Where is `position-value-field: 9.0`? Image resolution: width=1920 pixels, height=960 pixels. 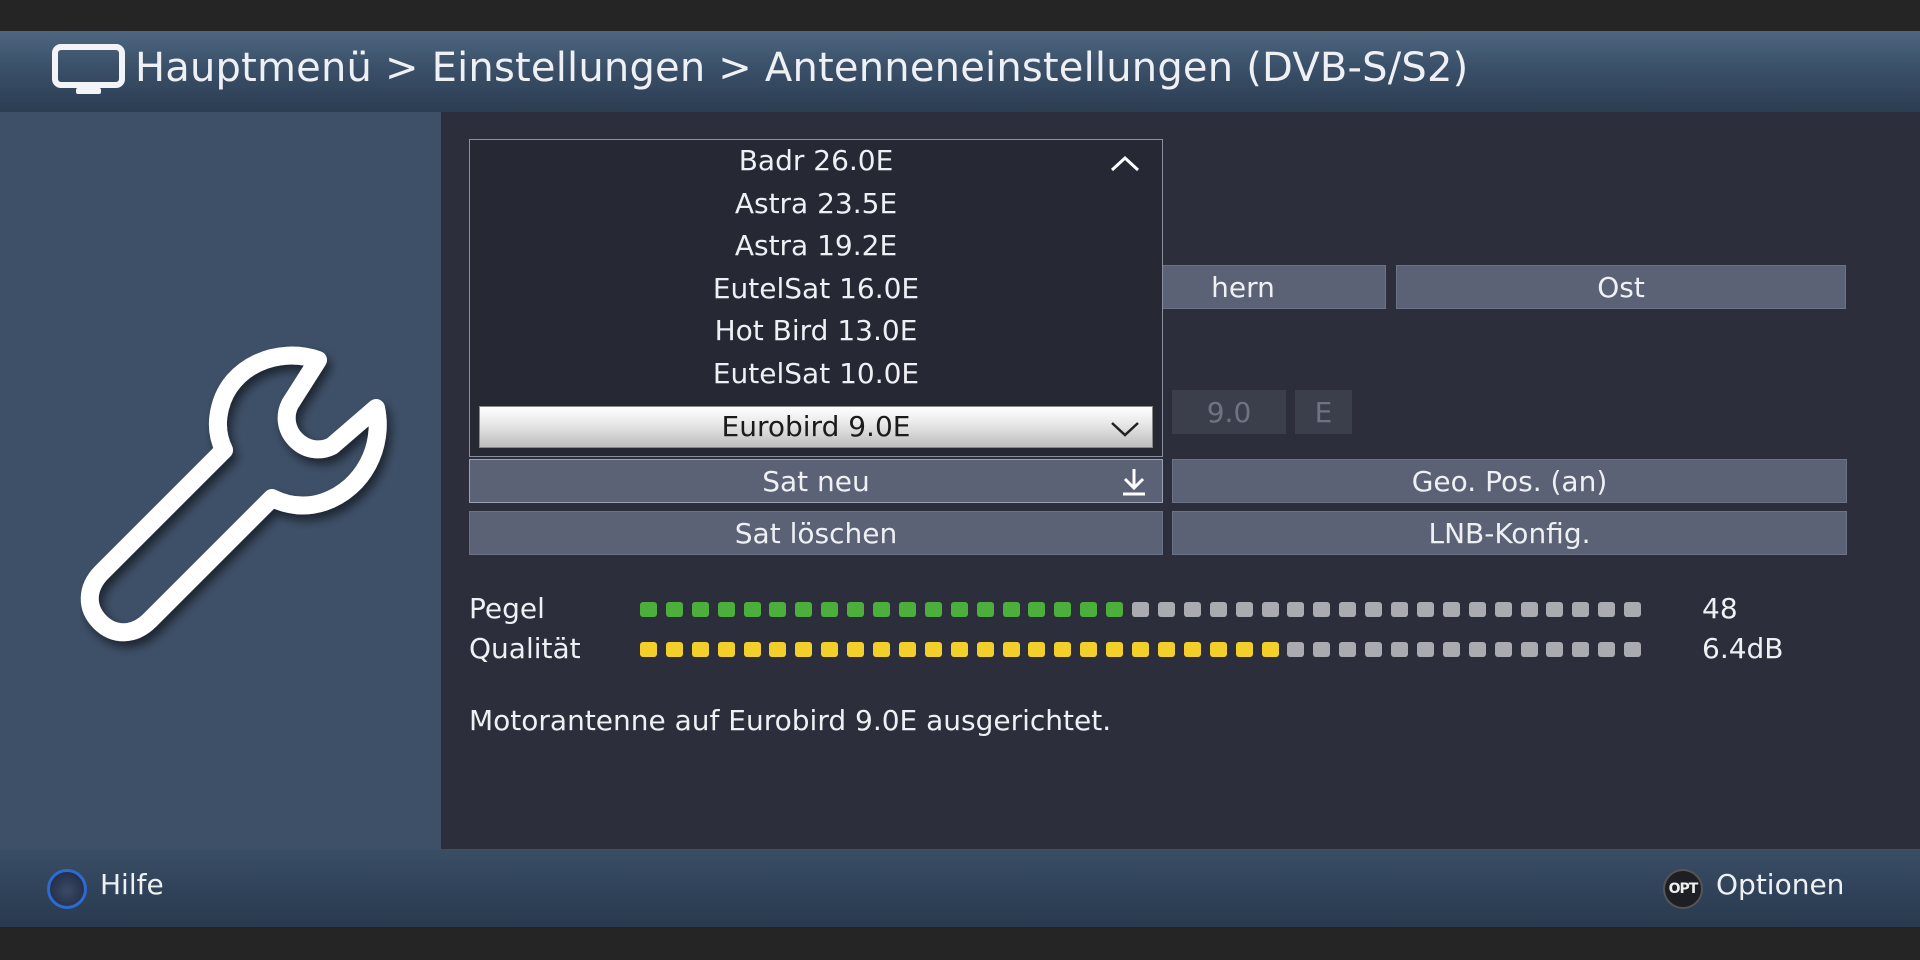
position-value-field: 9.0 is located at coordinates (1229, 412).